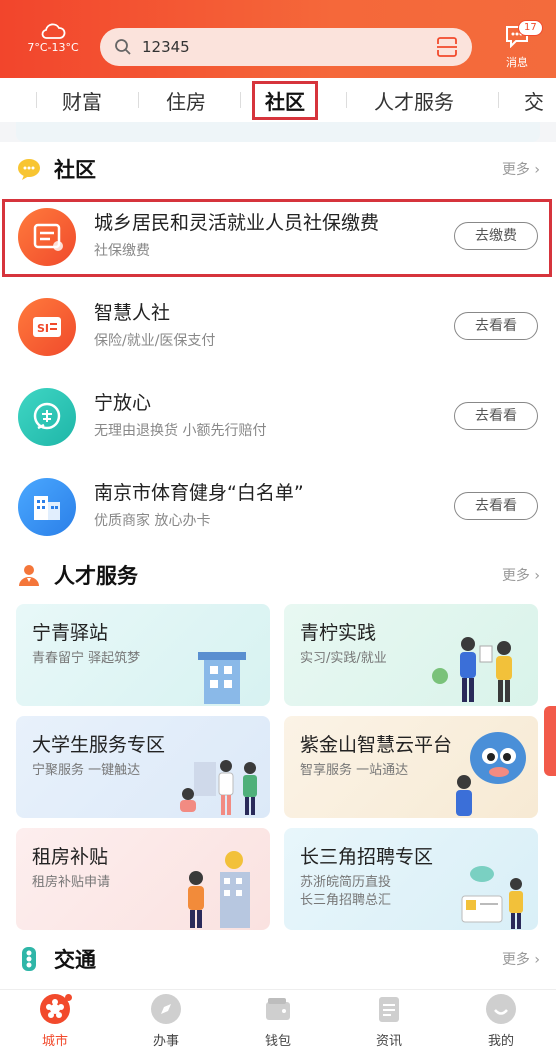  I want to click on bottom-navigation: 城市 办事 钱包 资讯 我的, so click(278, 1020).